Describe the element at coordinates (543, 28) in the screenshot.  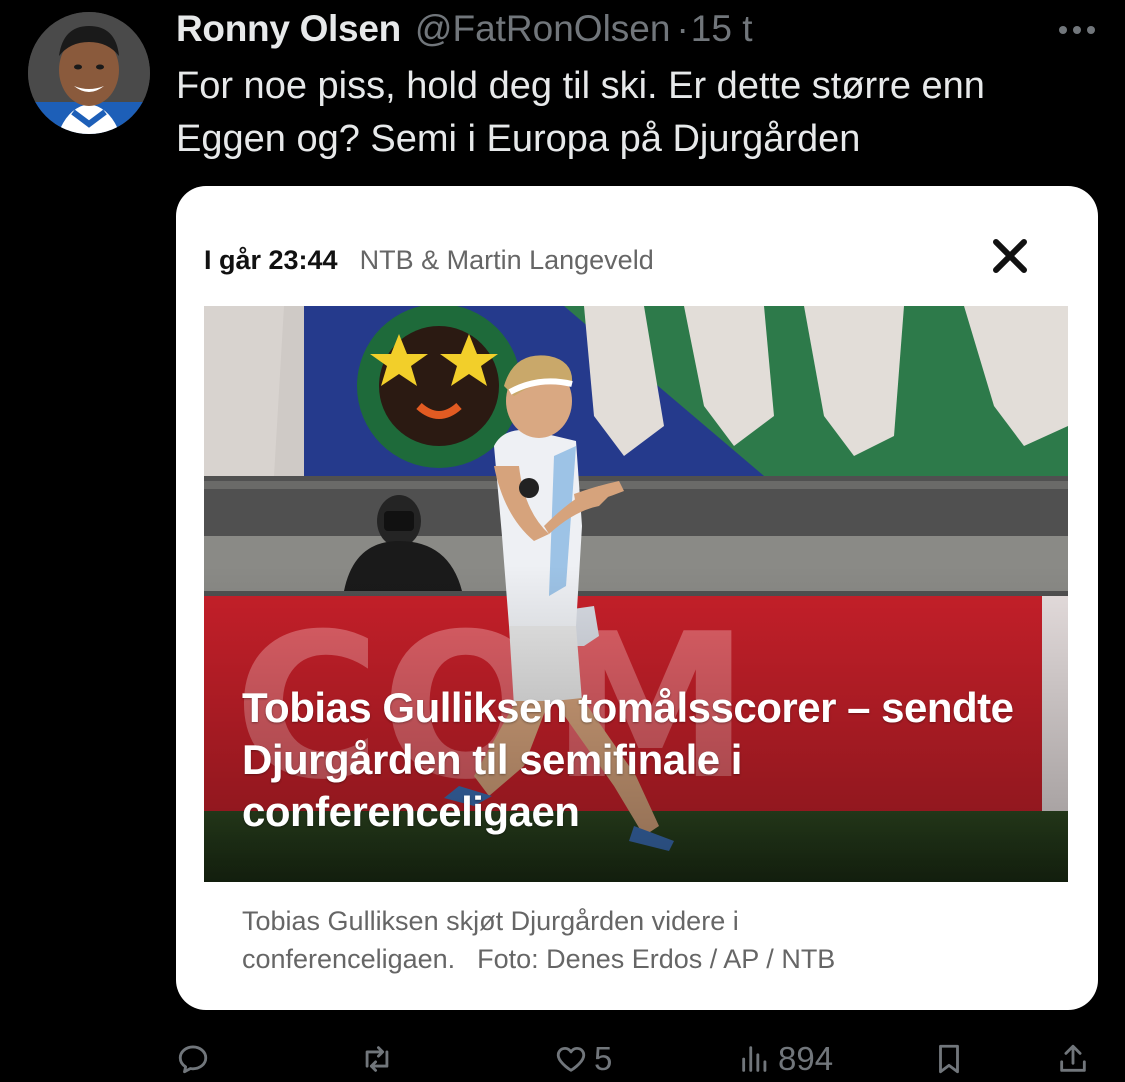
I see `author-handle: @FatRonOlsen` at that location.